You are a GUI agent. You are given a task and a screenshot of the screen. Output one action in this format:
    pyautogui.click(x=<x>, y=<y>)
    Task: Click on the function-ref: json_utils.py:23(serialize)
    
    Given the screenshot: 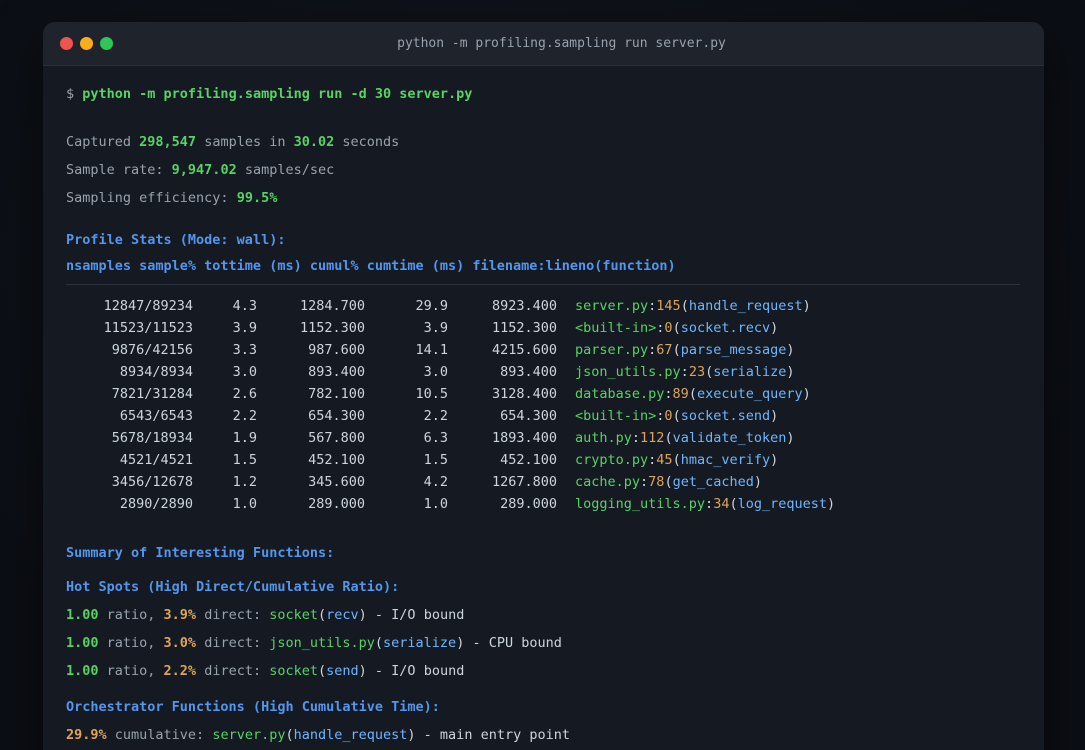 What is the action you would take?
    pyautogui.click(x=685, y=372)
    